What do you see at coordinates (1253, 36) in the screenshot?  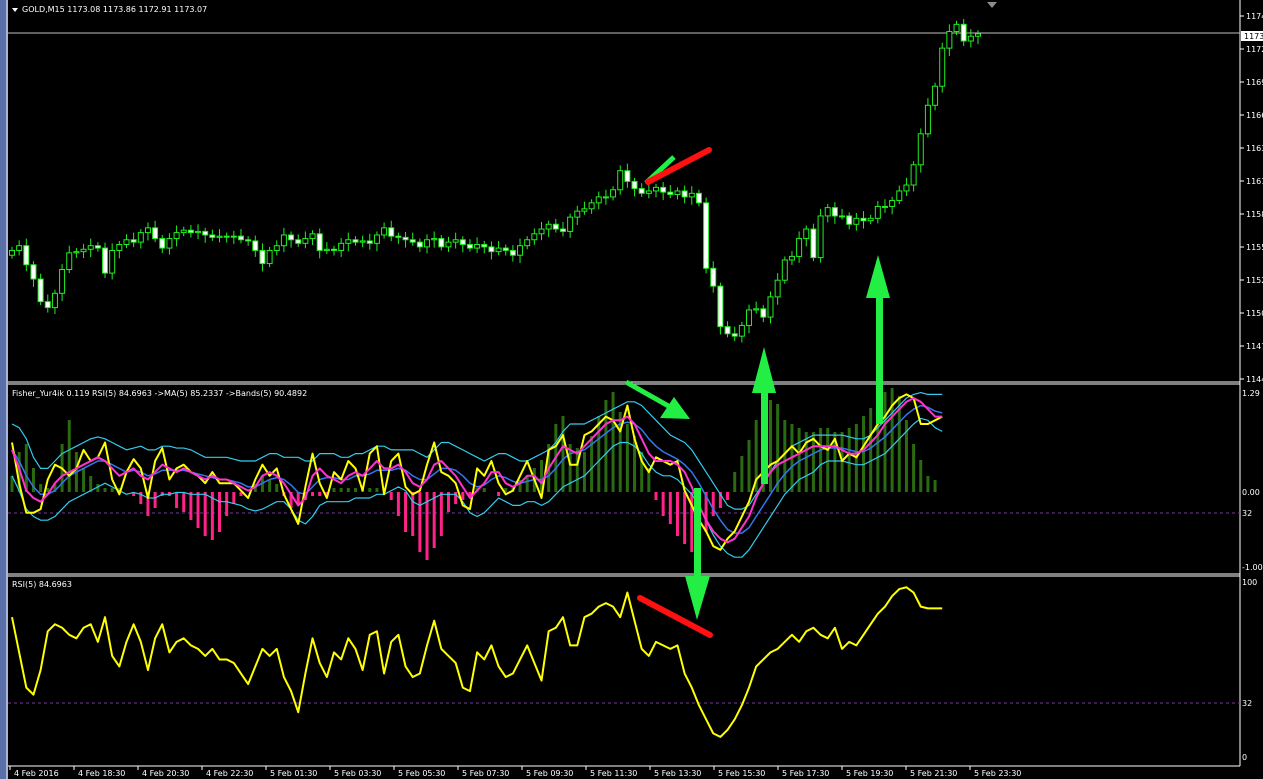 I see `current-price-tag-label: 1173` at bounding box center [1253, 36].